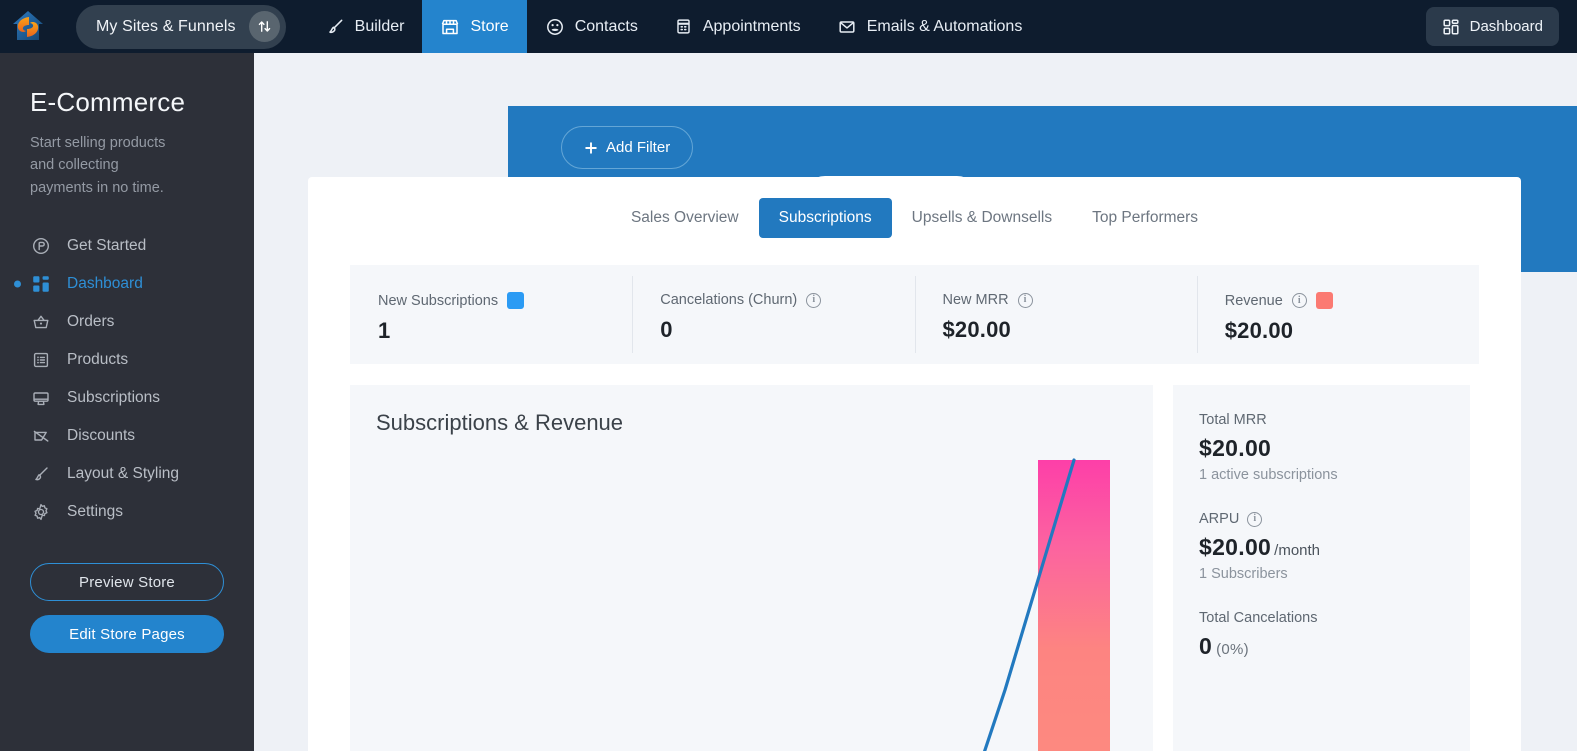 This screenshot has width=1577, height=751. Describe the element at coordinates (1232, 649) in the screenshot. I see `stat-total-cancelations-pct: (0%)` at that location.